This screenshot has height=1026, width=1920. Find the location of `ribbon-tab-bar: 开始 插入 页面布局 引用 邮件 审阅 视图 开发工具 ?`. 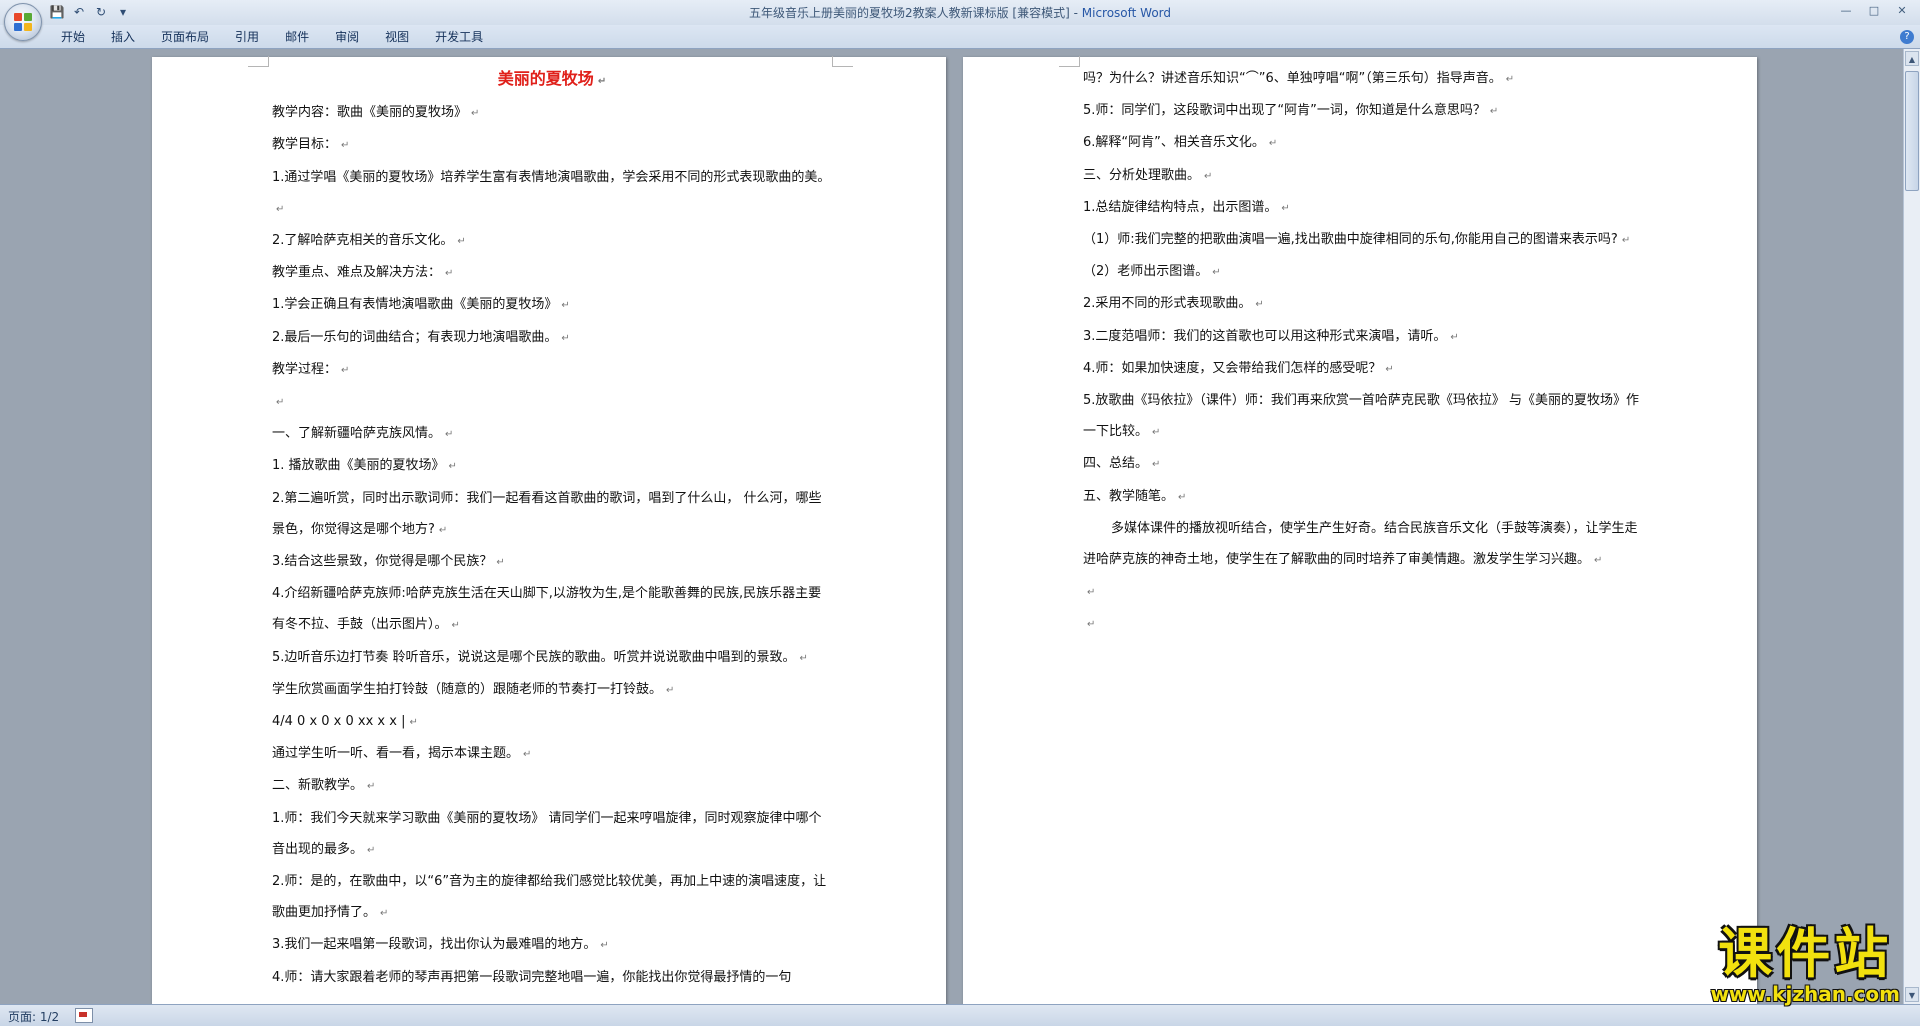

ribbon-tab-bar: 开始 插入 页面布局 引用 邮件 审阅 视图 开发工具 ? is located at coordinates (960, 37).